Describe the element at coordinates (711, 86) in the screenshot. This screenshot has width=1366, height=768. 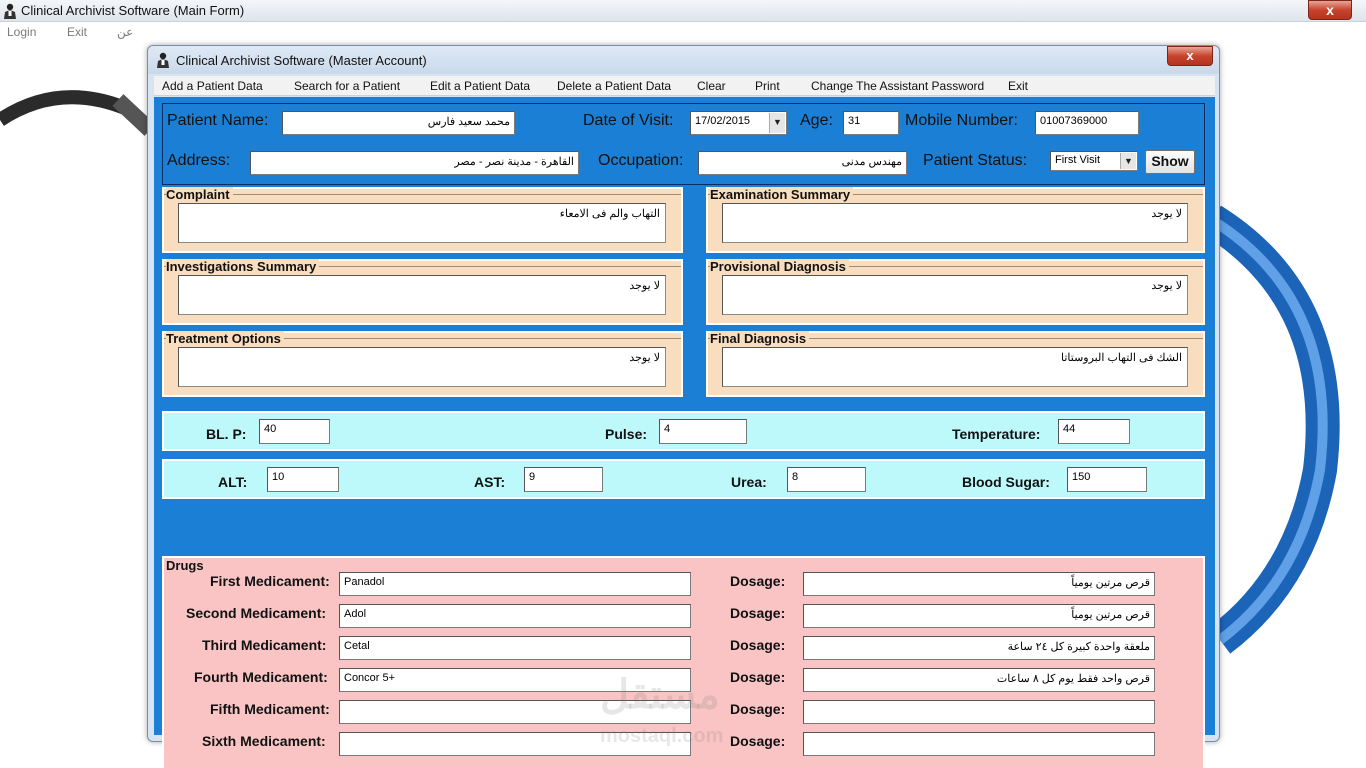
I see `menu-clear: Clear` at that location.